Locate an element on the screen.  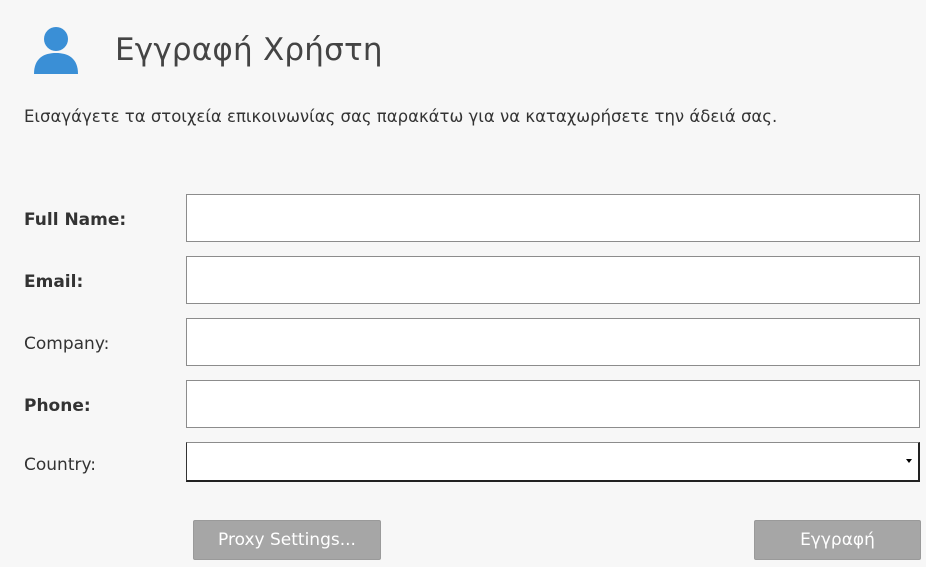
chevron-down-icon is located at coordinates (909, 461).